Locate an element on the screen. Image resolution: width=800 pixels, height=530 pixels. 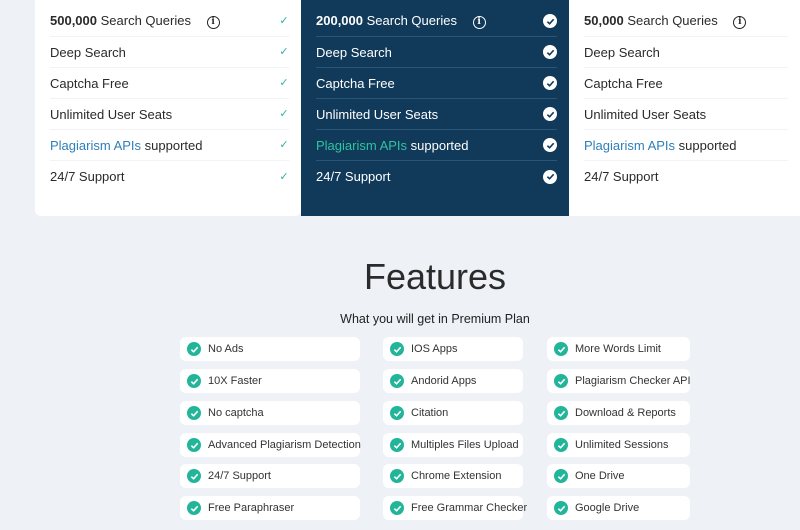
feature-label: Download & Reports is located at coordinates (625, 413).